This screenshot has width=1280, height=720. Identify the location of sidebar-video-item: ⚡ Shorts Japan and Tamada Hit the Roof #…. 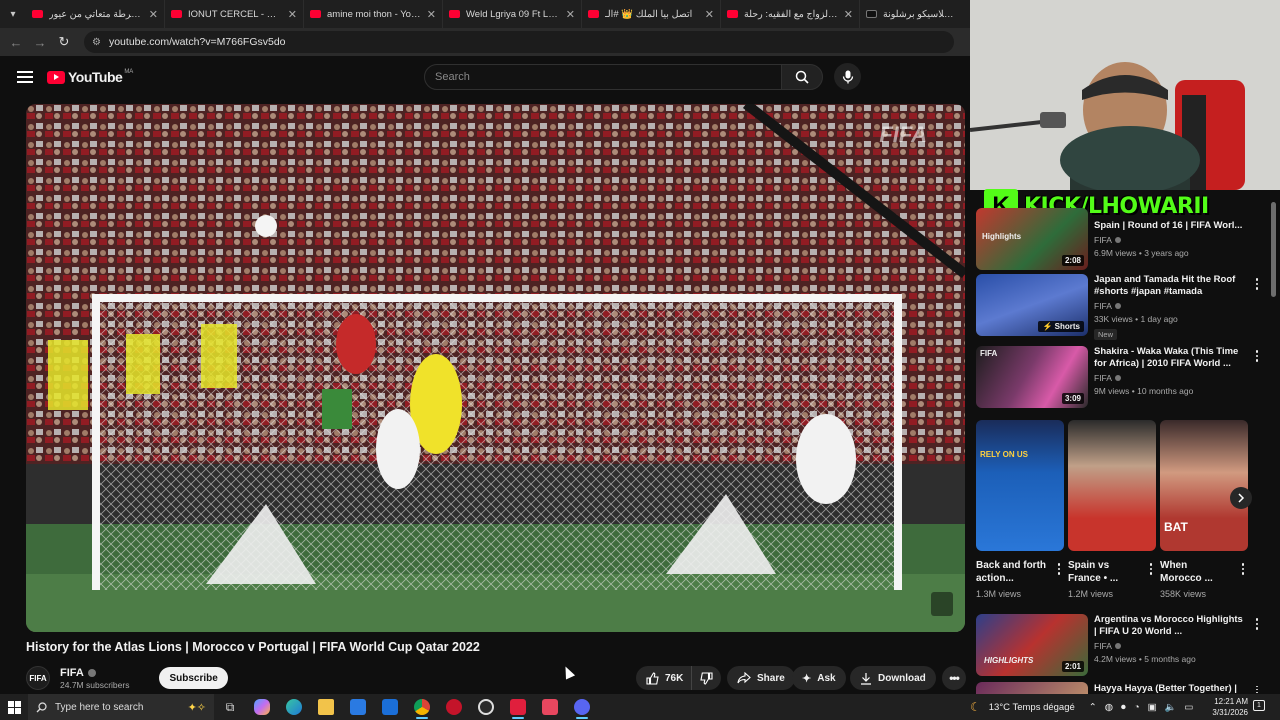
(1121, 308).